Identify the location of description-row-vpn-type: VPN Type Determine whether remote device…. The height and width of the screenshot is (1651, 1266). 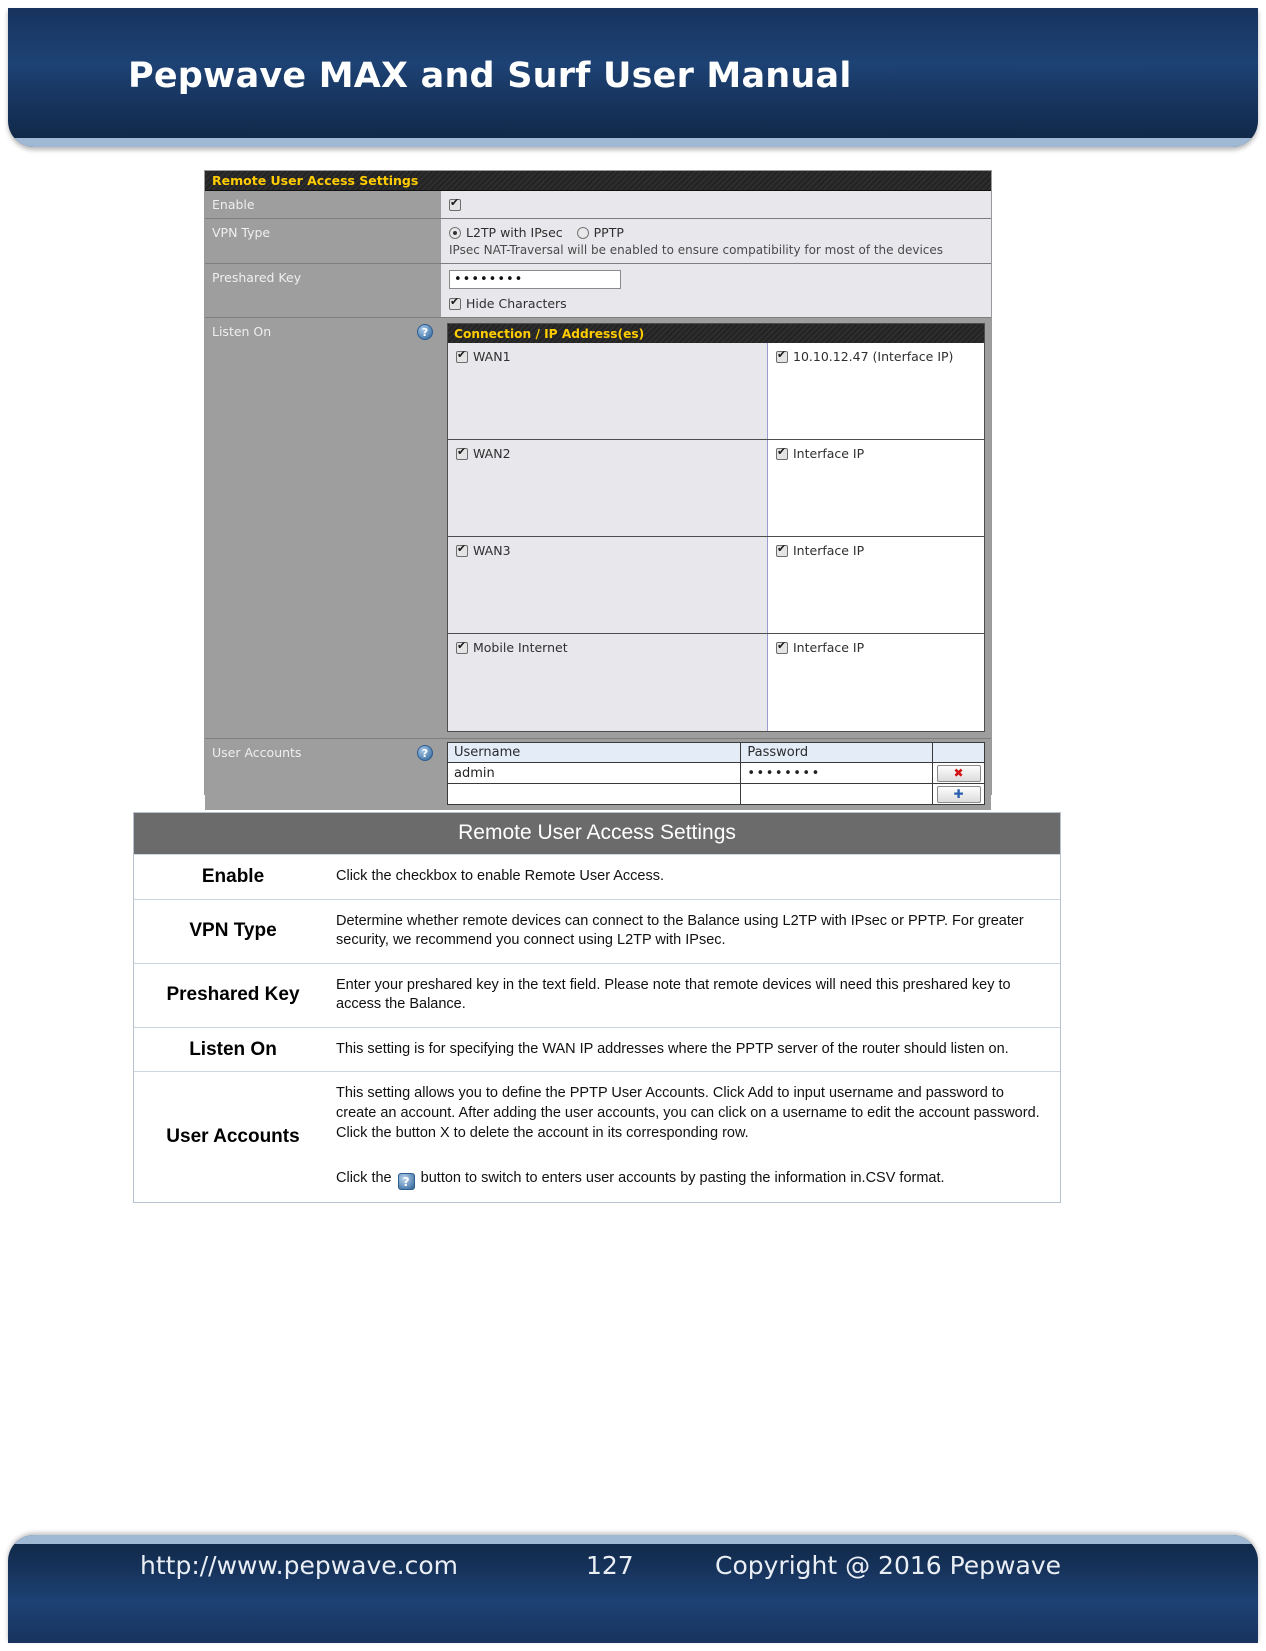
(597, 930).